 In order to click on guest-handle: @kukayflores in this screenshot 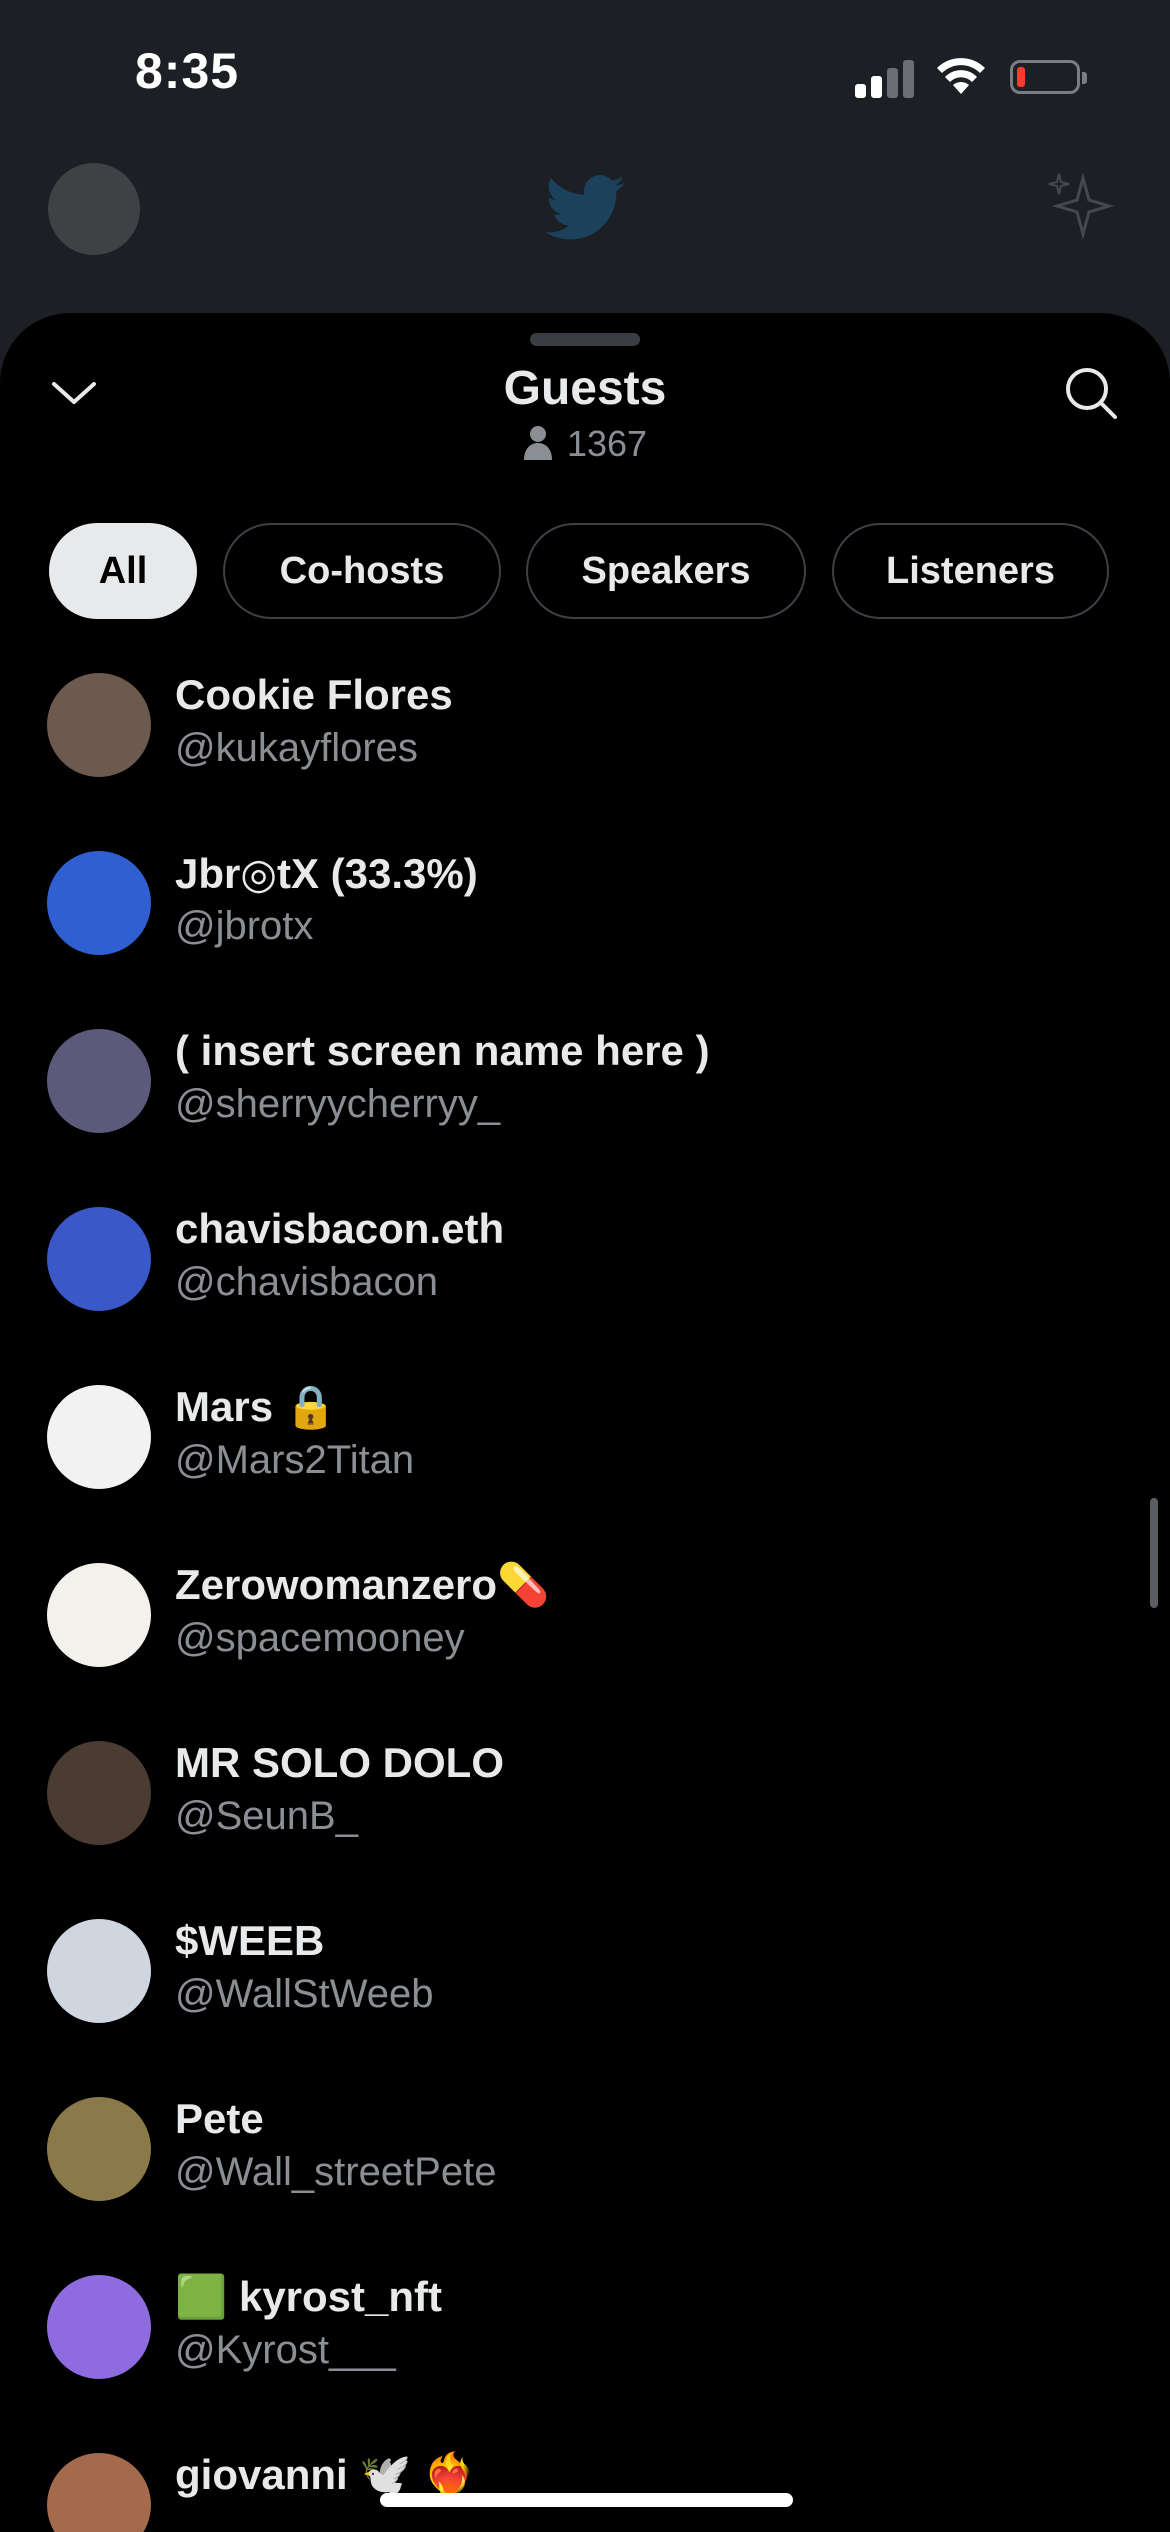, I will do `click(296, 748)`.